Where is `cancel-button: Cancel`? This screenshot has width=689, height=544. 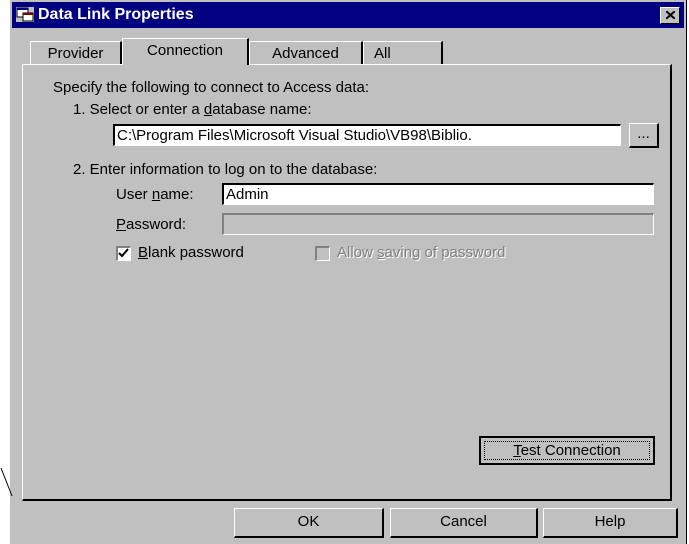 cancel-button: Cancel is located at coordinates (464, 523).